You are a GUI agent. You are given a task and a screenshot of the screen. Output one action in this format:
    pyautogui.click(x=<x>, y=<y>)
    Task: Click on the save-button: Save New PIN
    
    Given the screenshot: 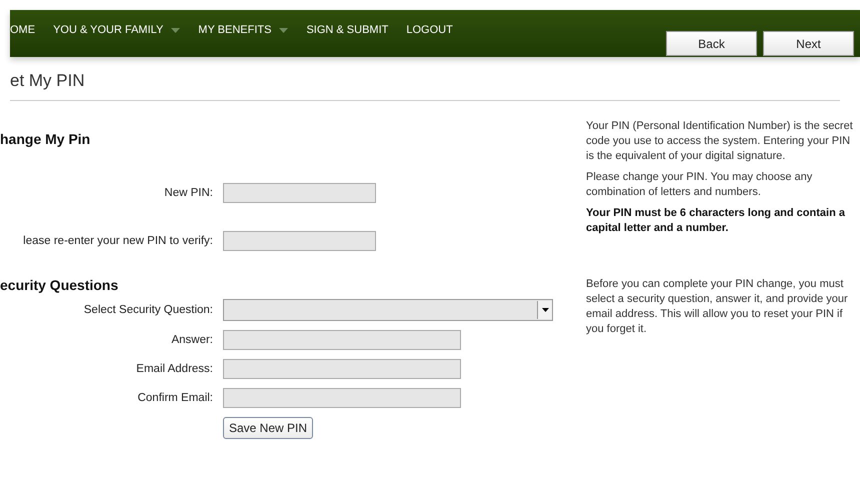 What is the action you would take?
    pyautogui.click(x=268, y=428)
    